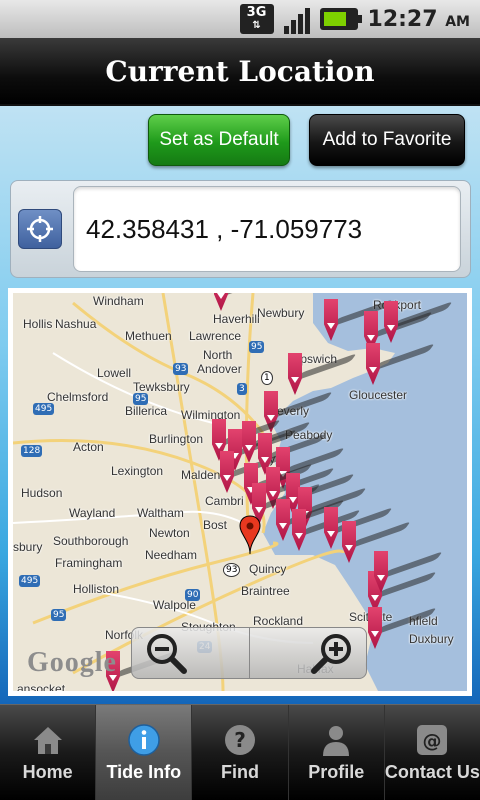  Describe the element at coordinates (378, 395) in the screenshot. I see `map-town-label: Gloucester` at that location.